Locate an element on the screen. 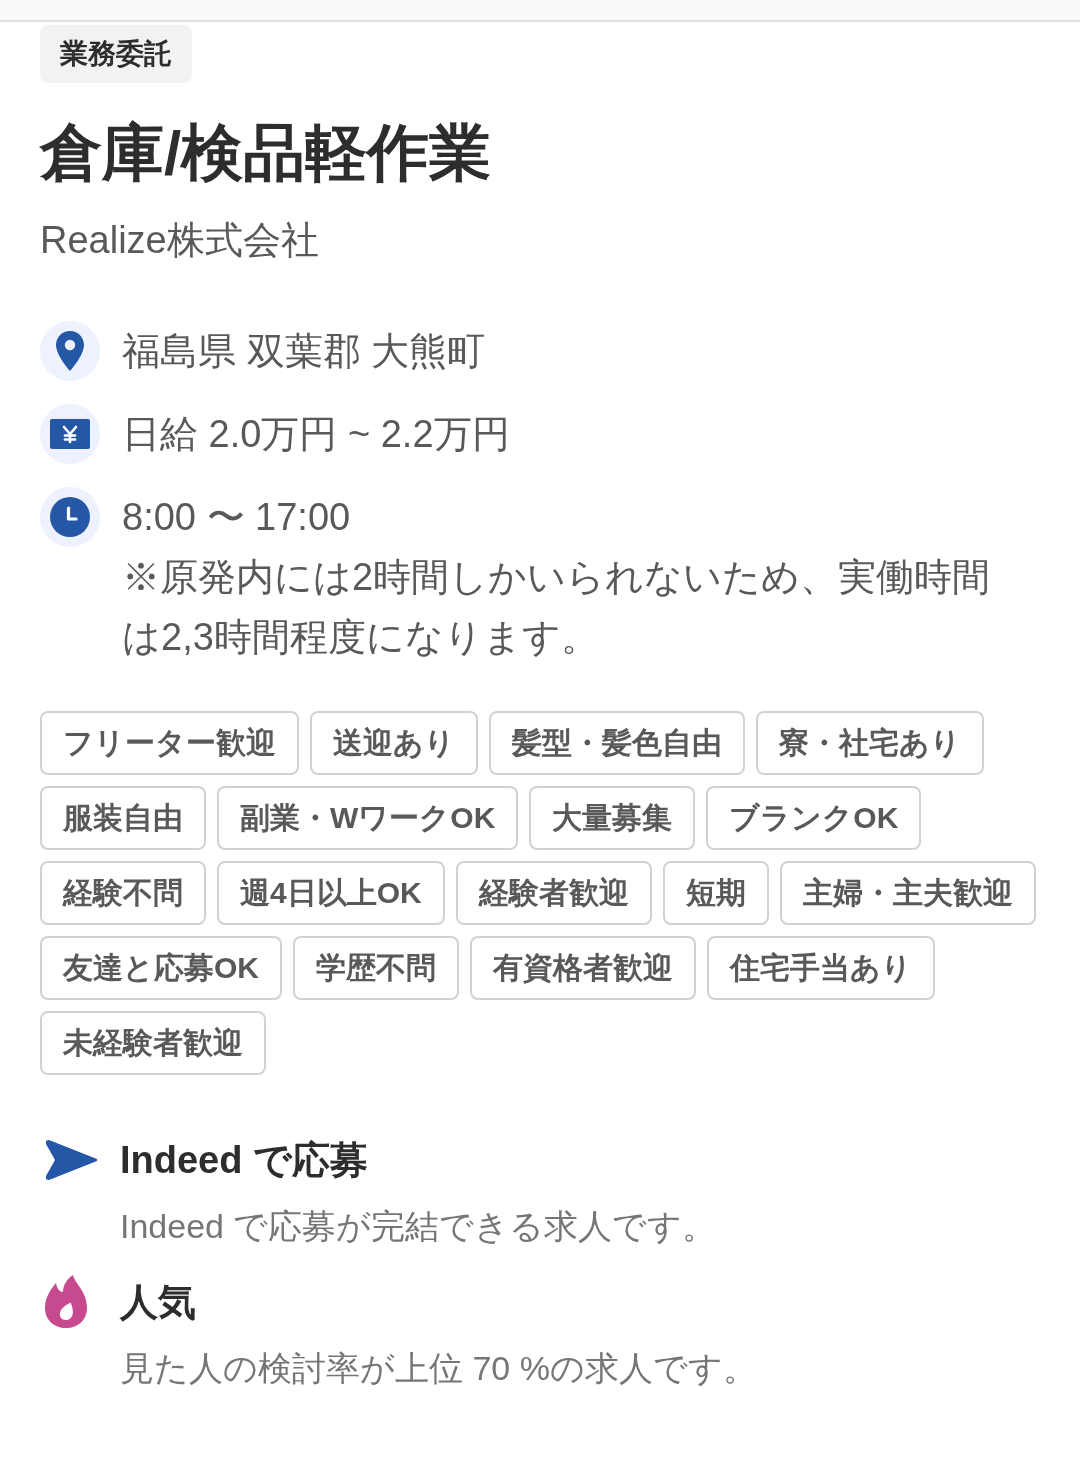 The image size is (1080, 1458). attribute-tag: 週4日以上OK is located at coordinates (331, 892).